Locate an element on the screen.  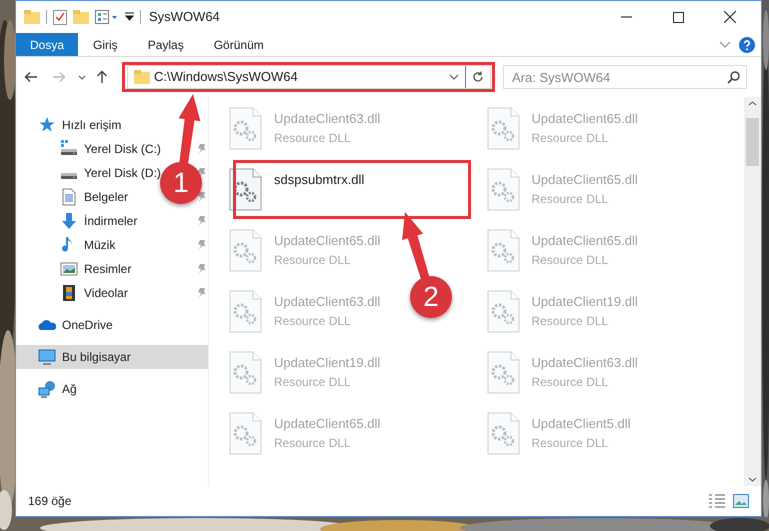
sidebar-item: Belgeler is located at coordinates (106, 197).